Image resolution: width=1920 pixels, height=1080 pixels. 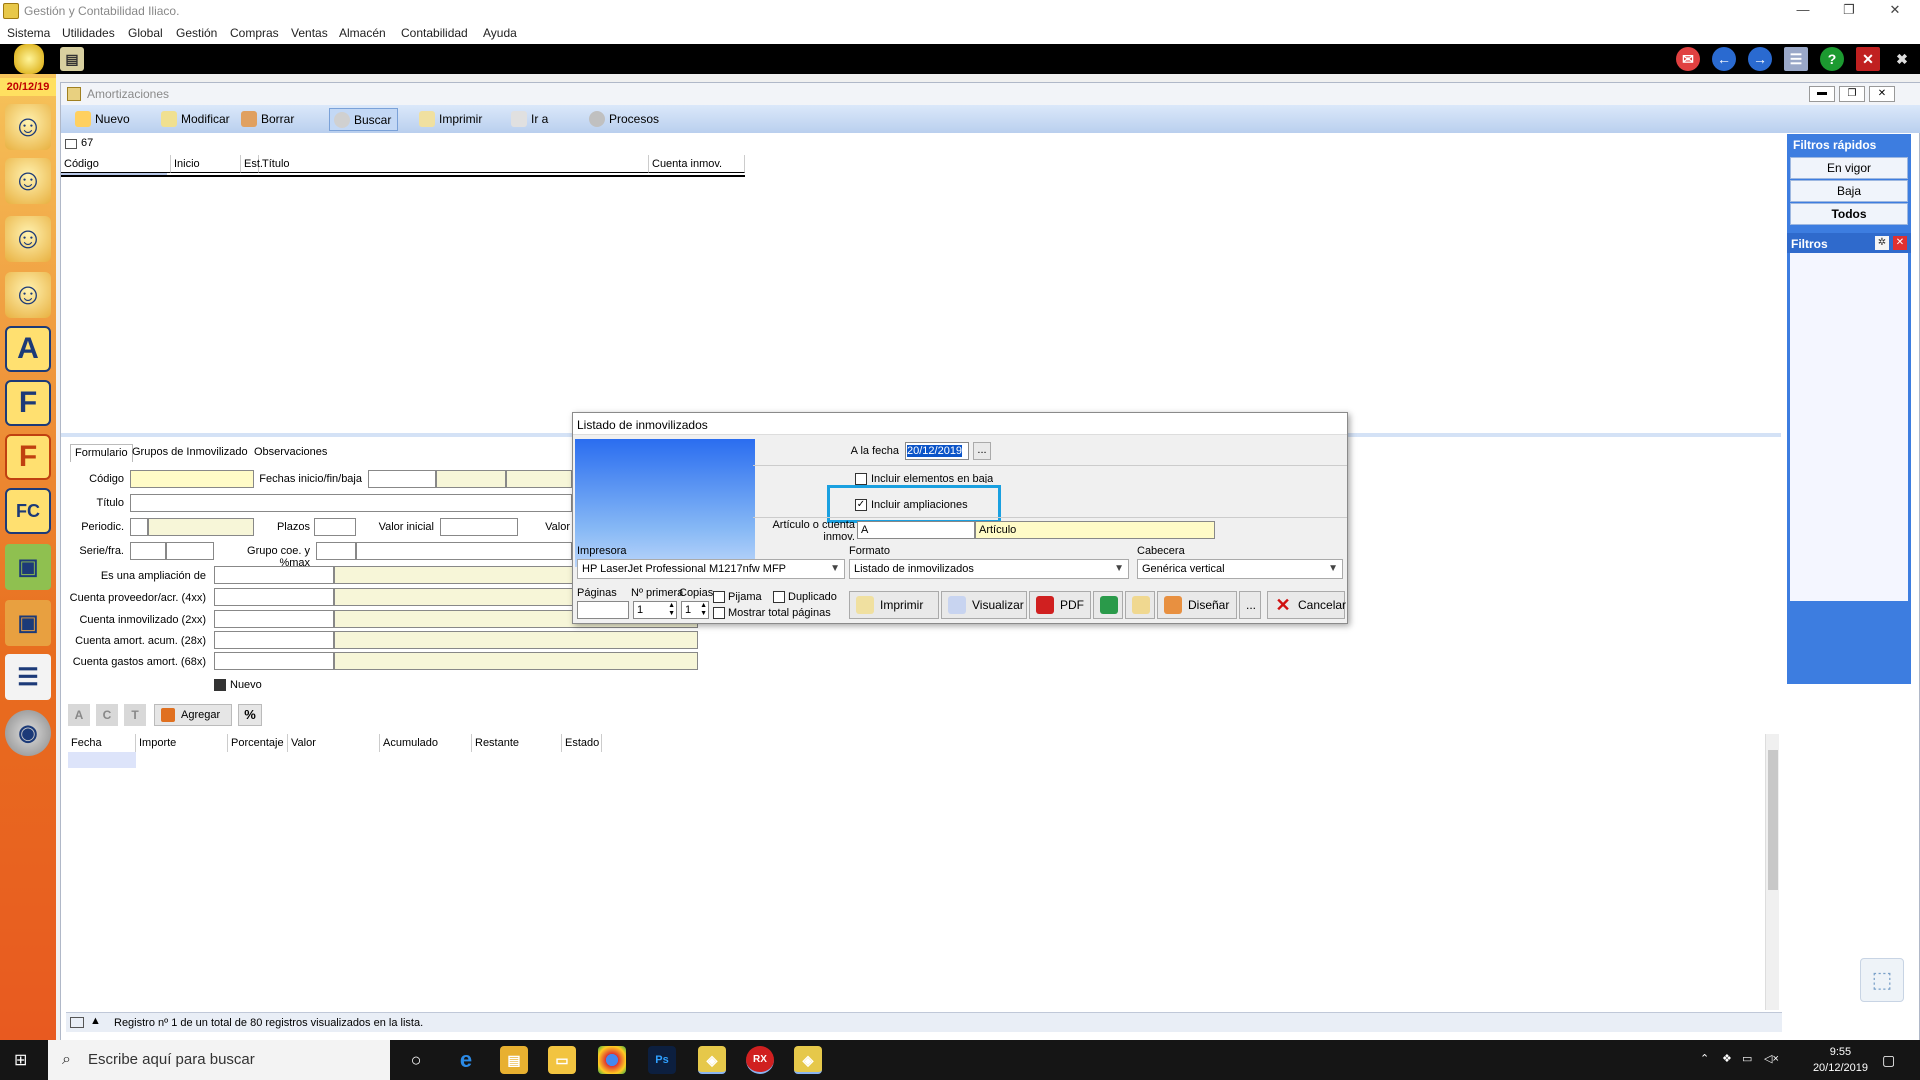 I want to click on grid-selected-cell, so click(x=102, y=760).